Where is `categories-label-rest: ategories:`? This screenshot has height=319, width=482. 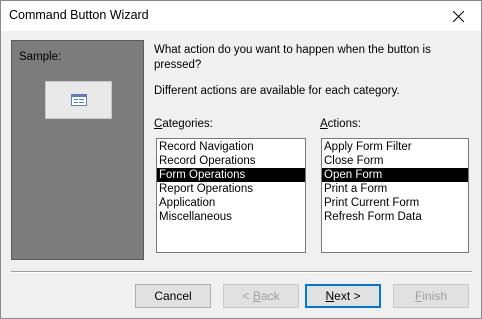
categories-label-rest: ategories: is located at coordinates (187, 124).